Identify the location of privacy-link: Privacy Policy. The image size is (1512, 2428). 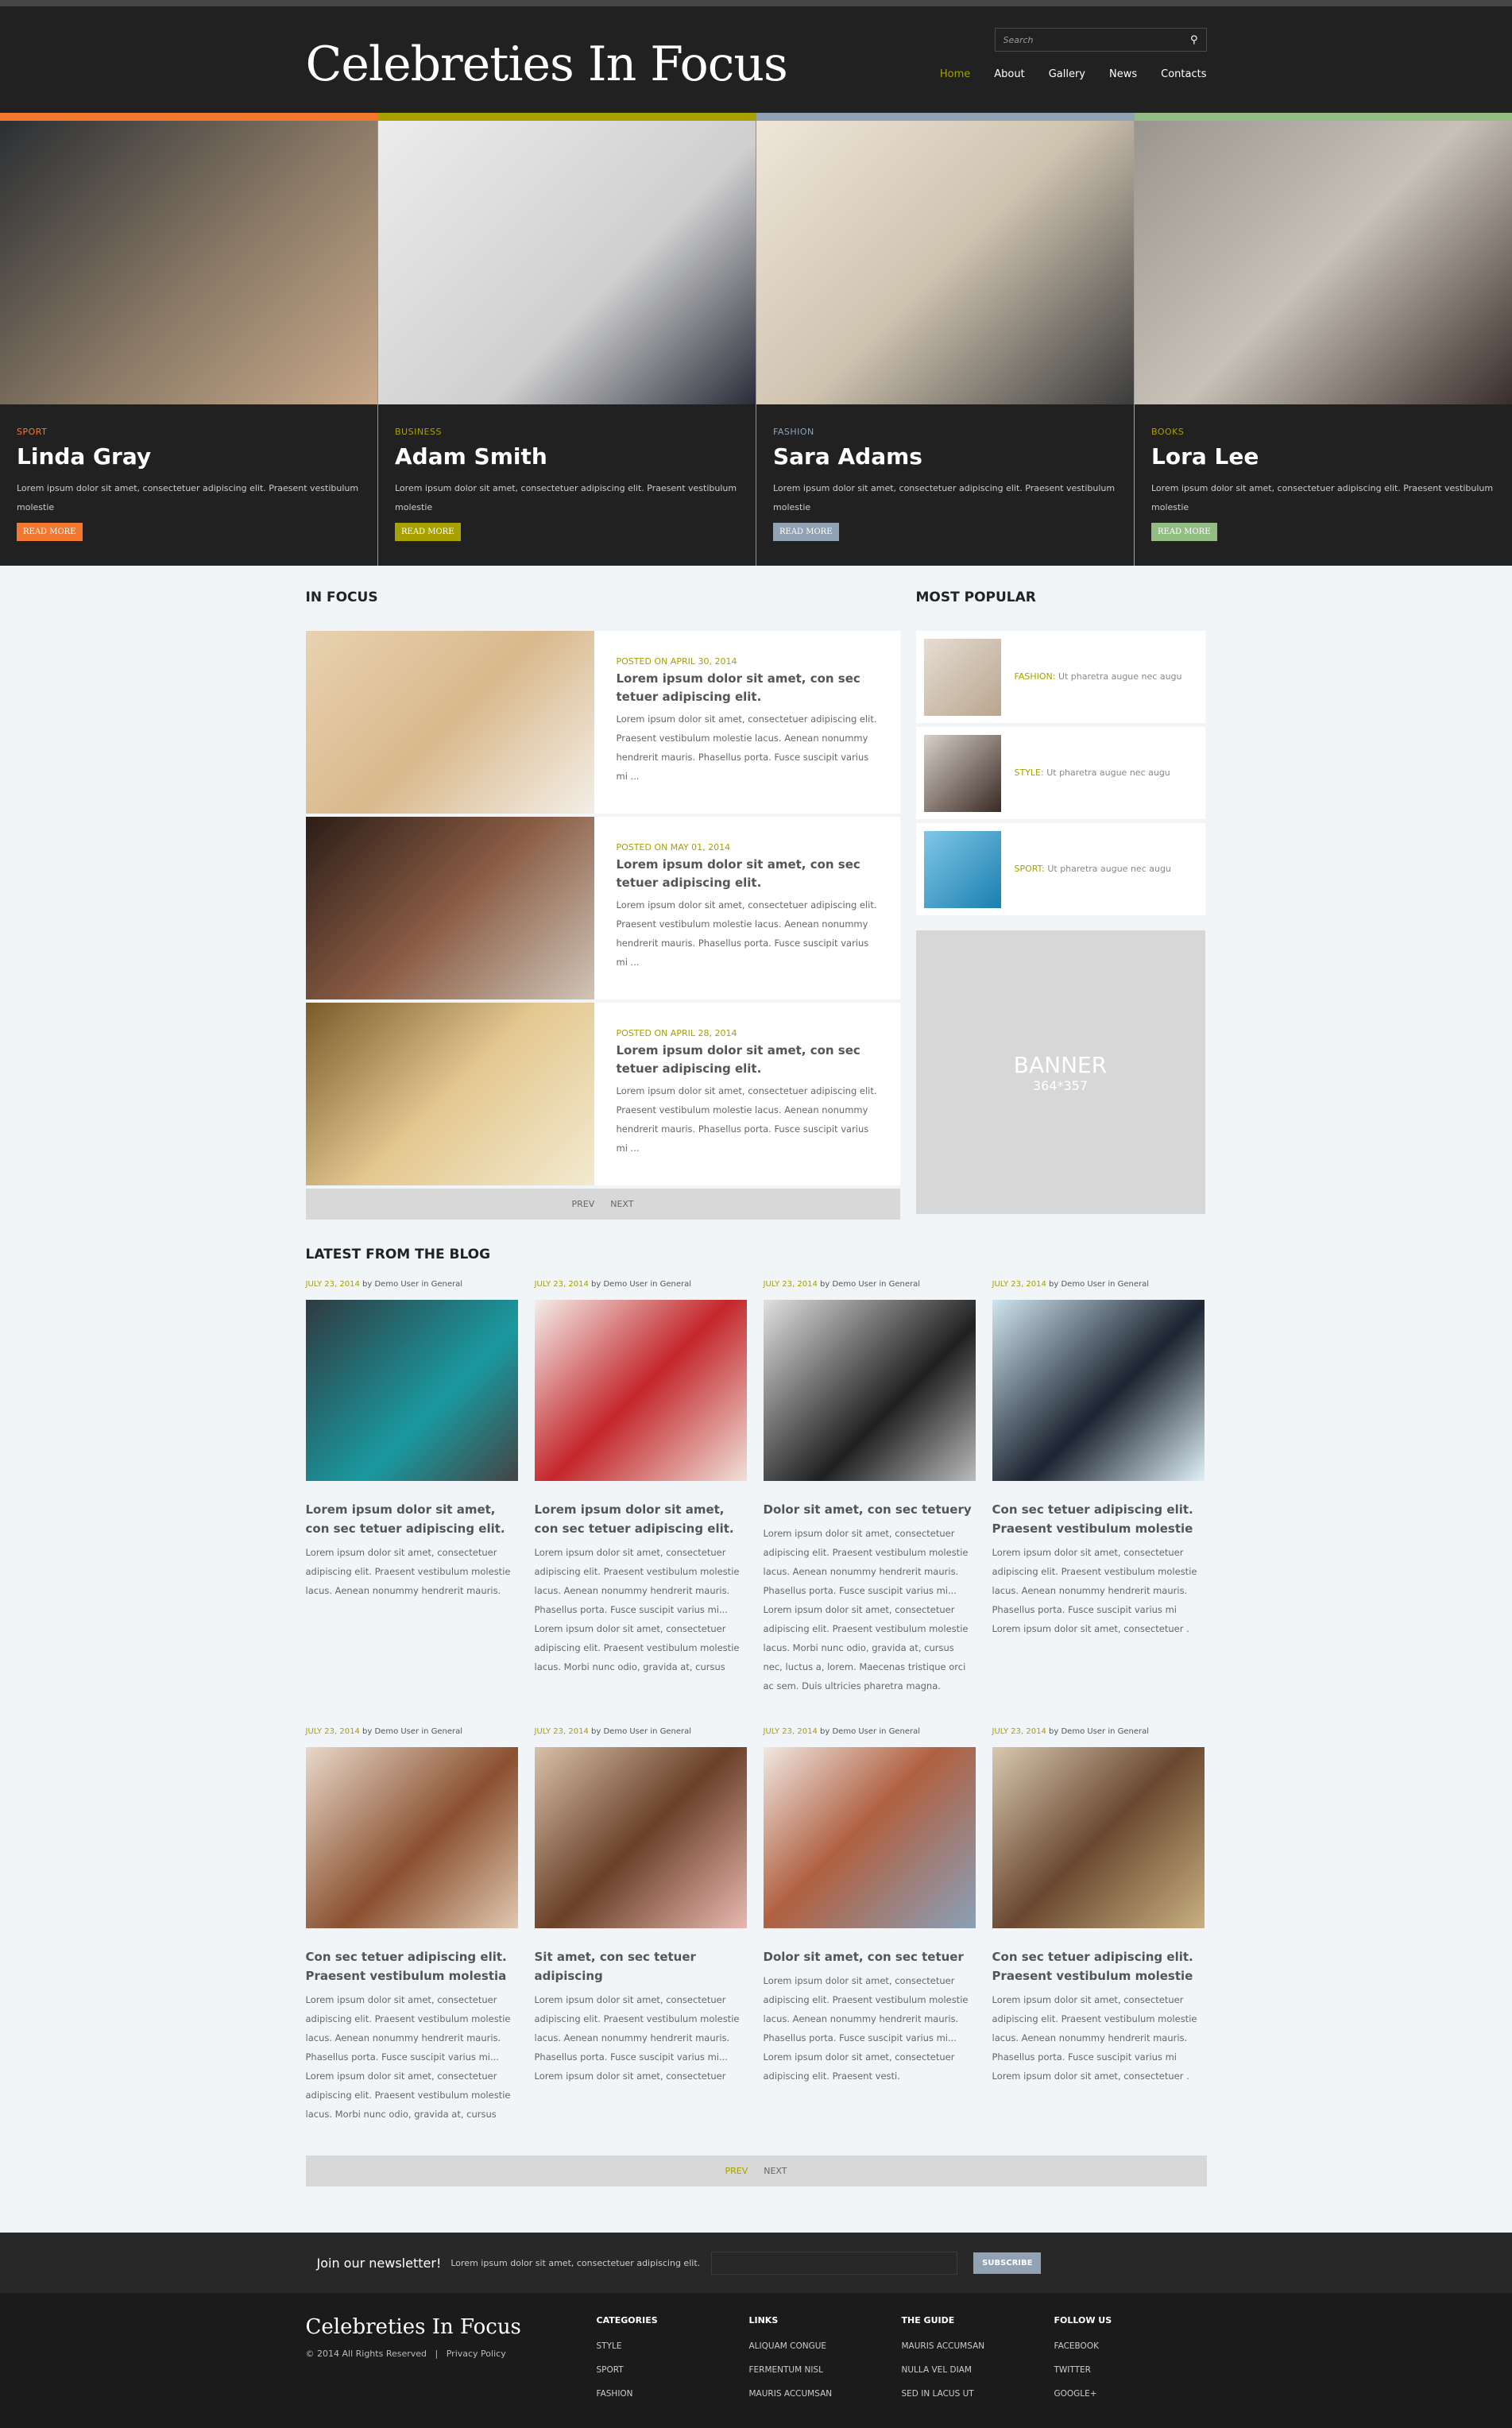
(476, 2354).